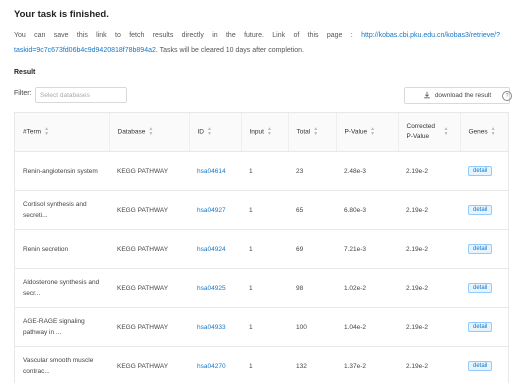  Describe the element at coordinates (478, 132) in the screenshot. I see `header-genes-label: Genes` at that location.